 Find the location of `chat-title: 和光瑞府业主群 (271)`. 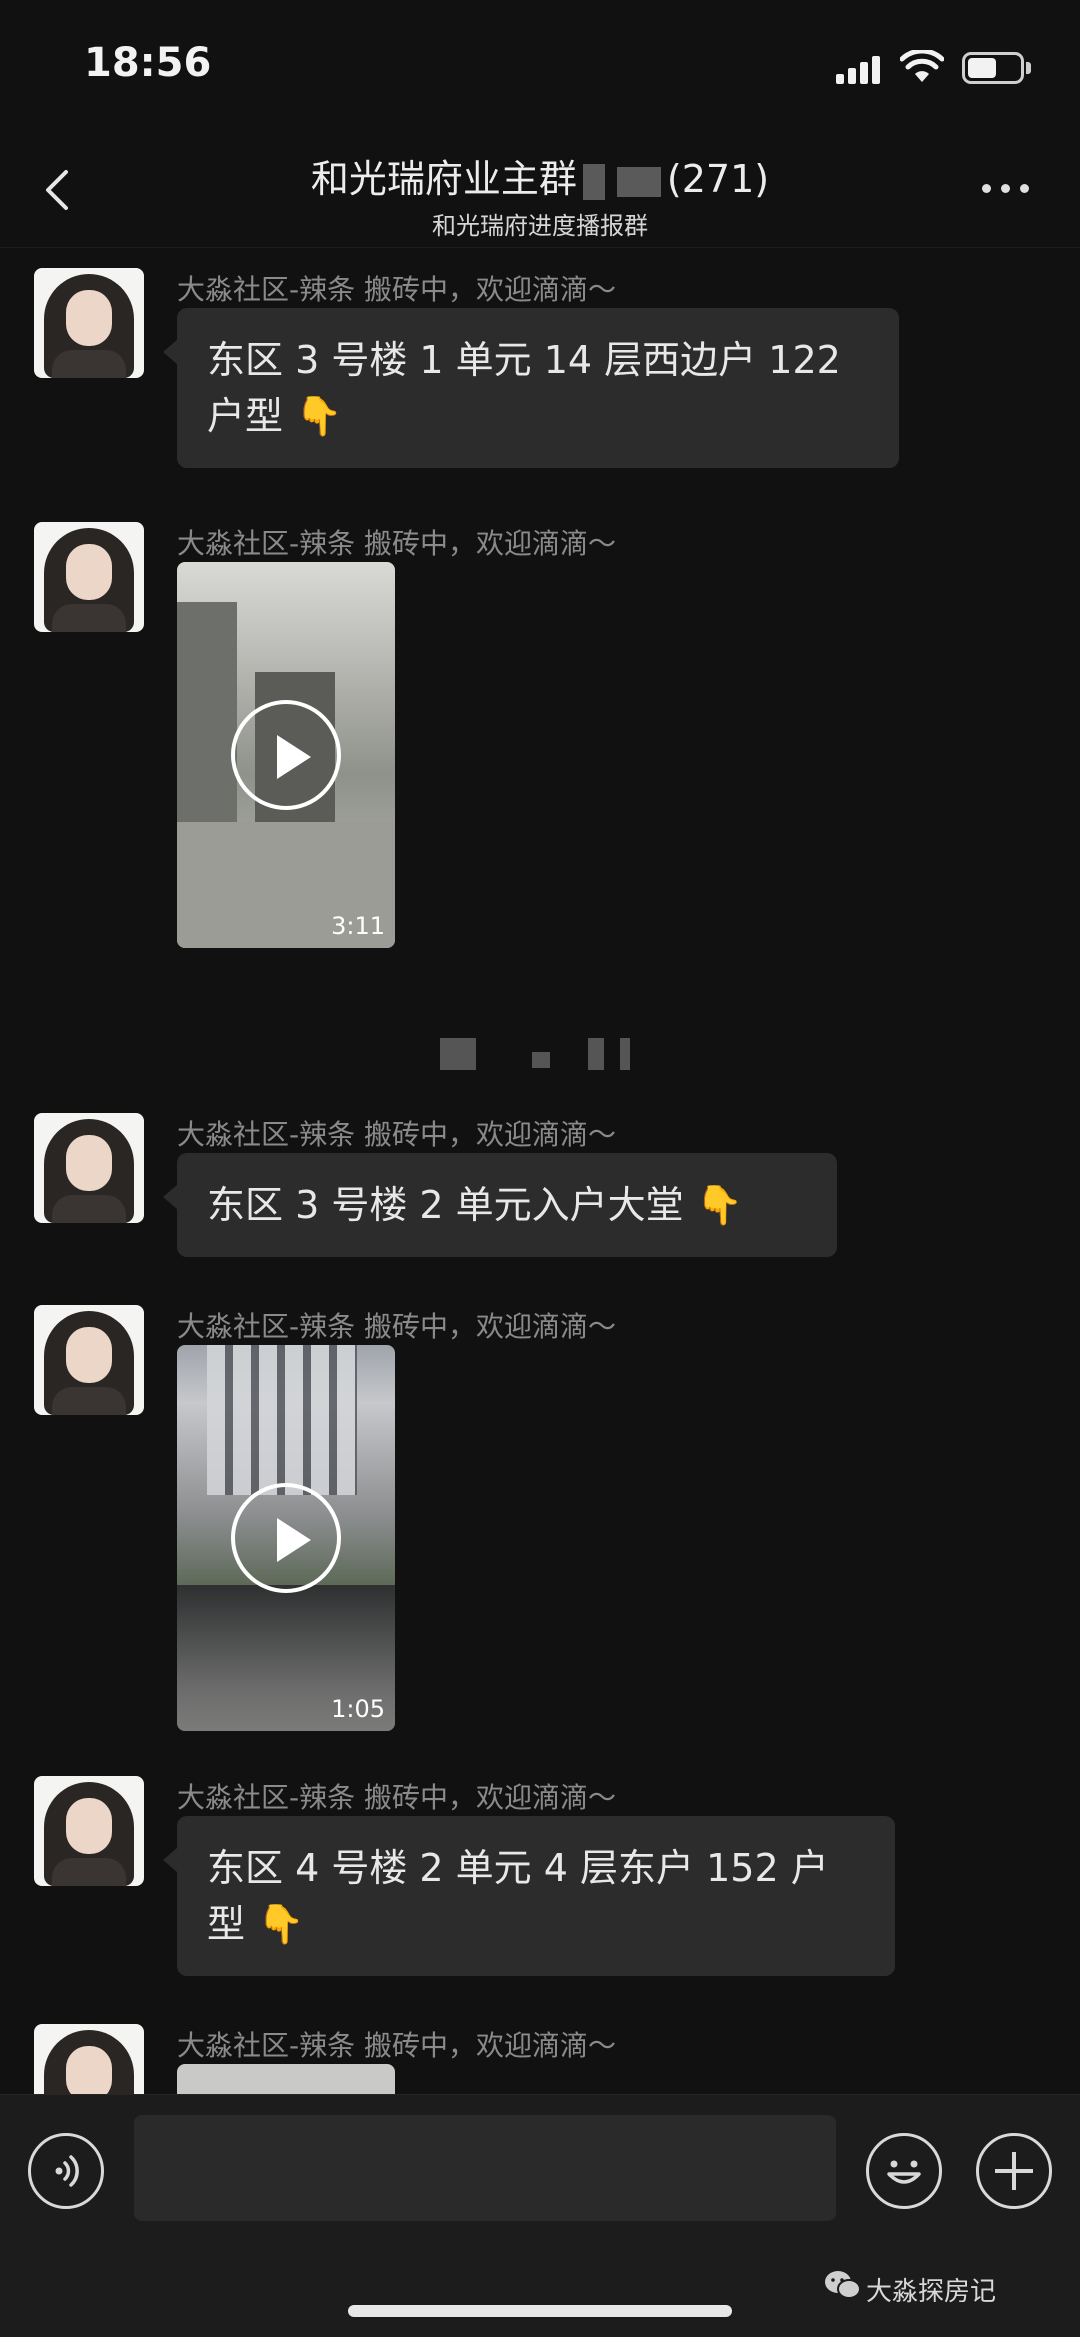

chat-title: 和光瑞府业主群 (271) is located at coordinates (540, 175).